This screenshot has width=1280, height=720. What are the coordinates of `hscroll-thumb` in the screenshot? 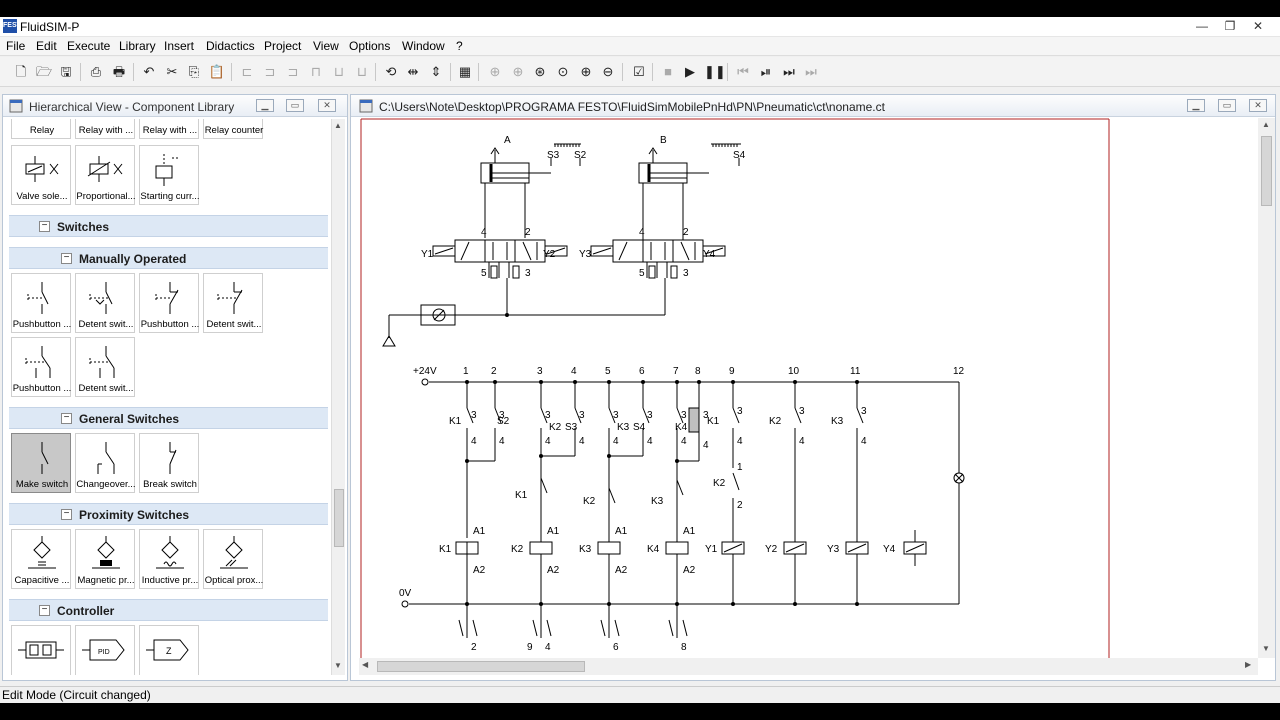 It's located at (481, 666).